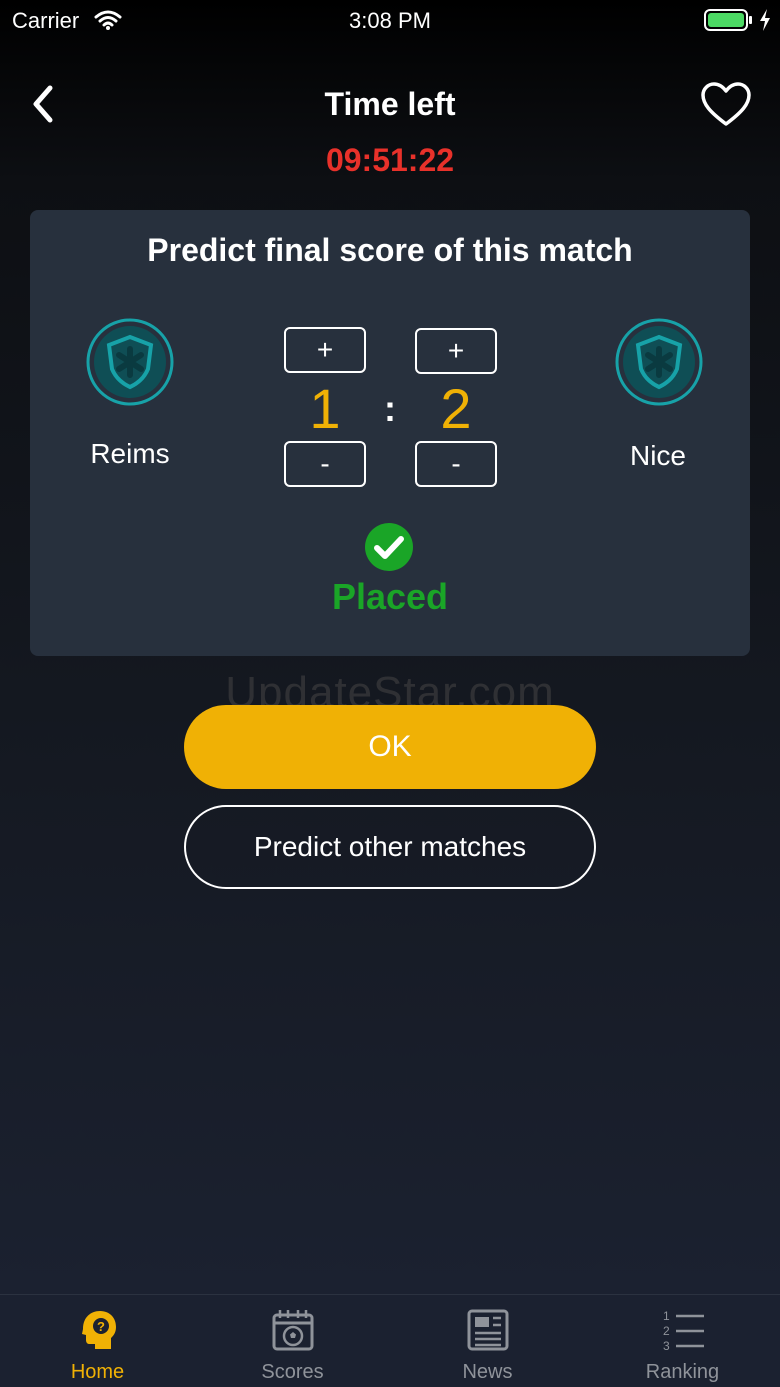 This screenshot has width=780, height=1387. Describe the element at coordinates (487, 1372) in the screenshot. I see `tab-news-label: News` at that location.